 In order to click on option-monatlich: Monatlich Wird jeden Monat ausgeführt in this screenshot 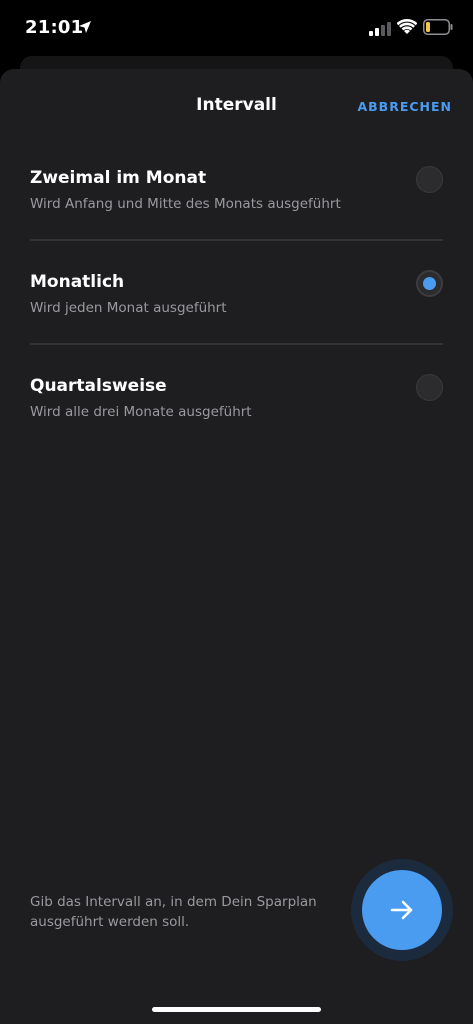, I will do `click(236, 321)`.